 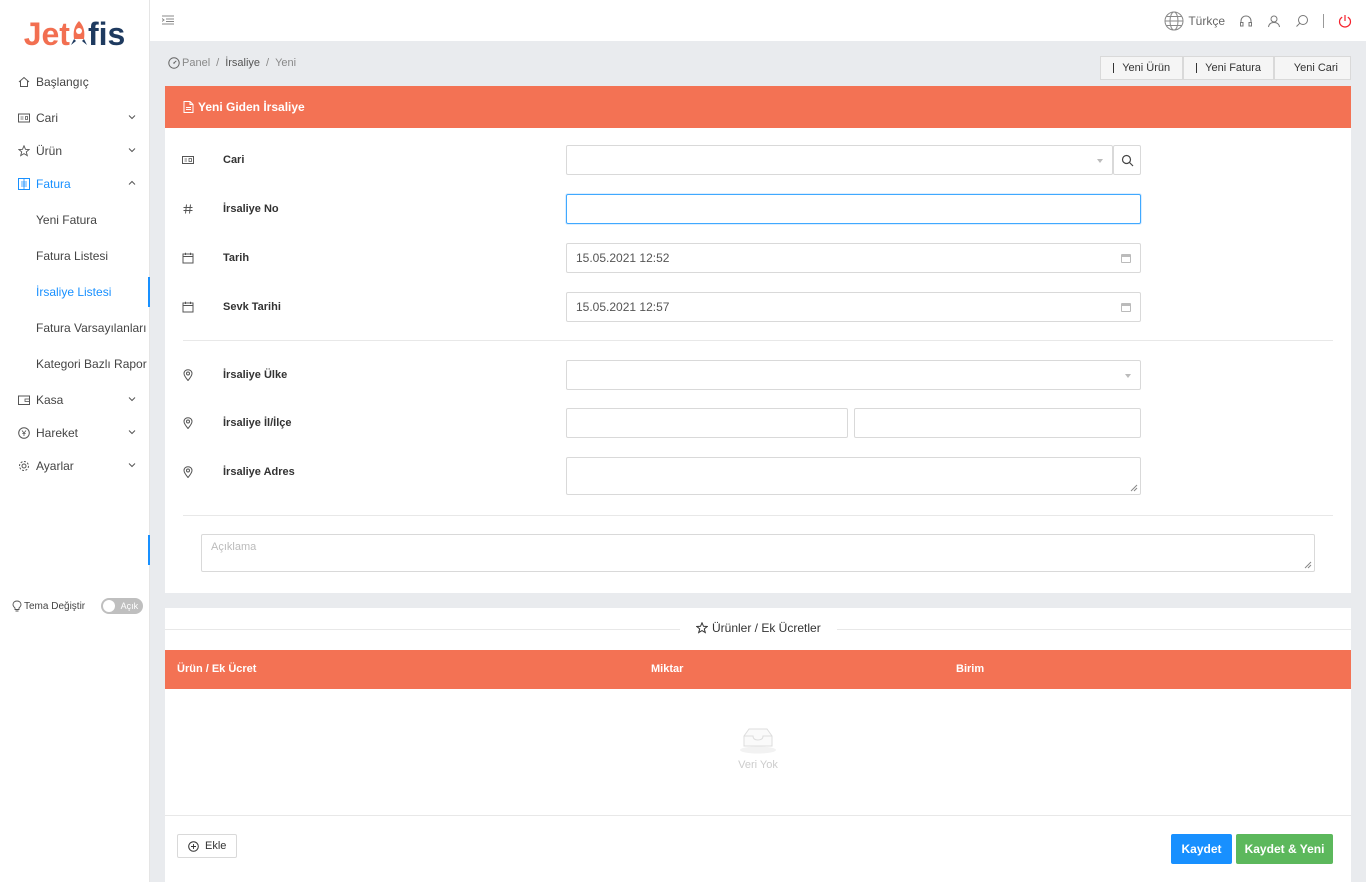 I want to click on form-header: Yeni Giden İrsaliye, so click(x=758, y=107).